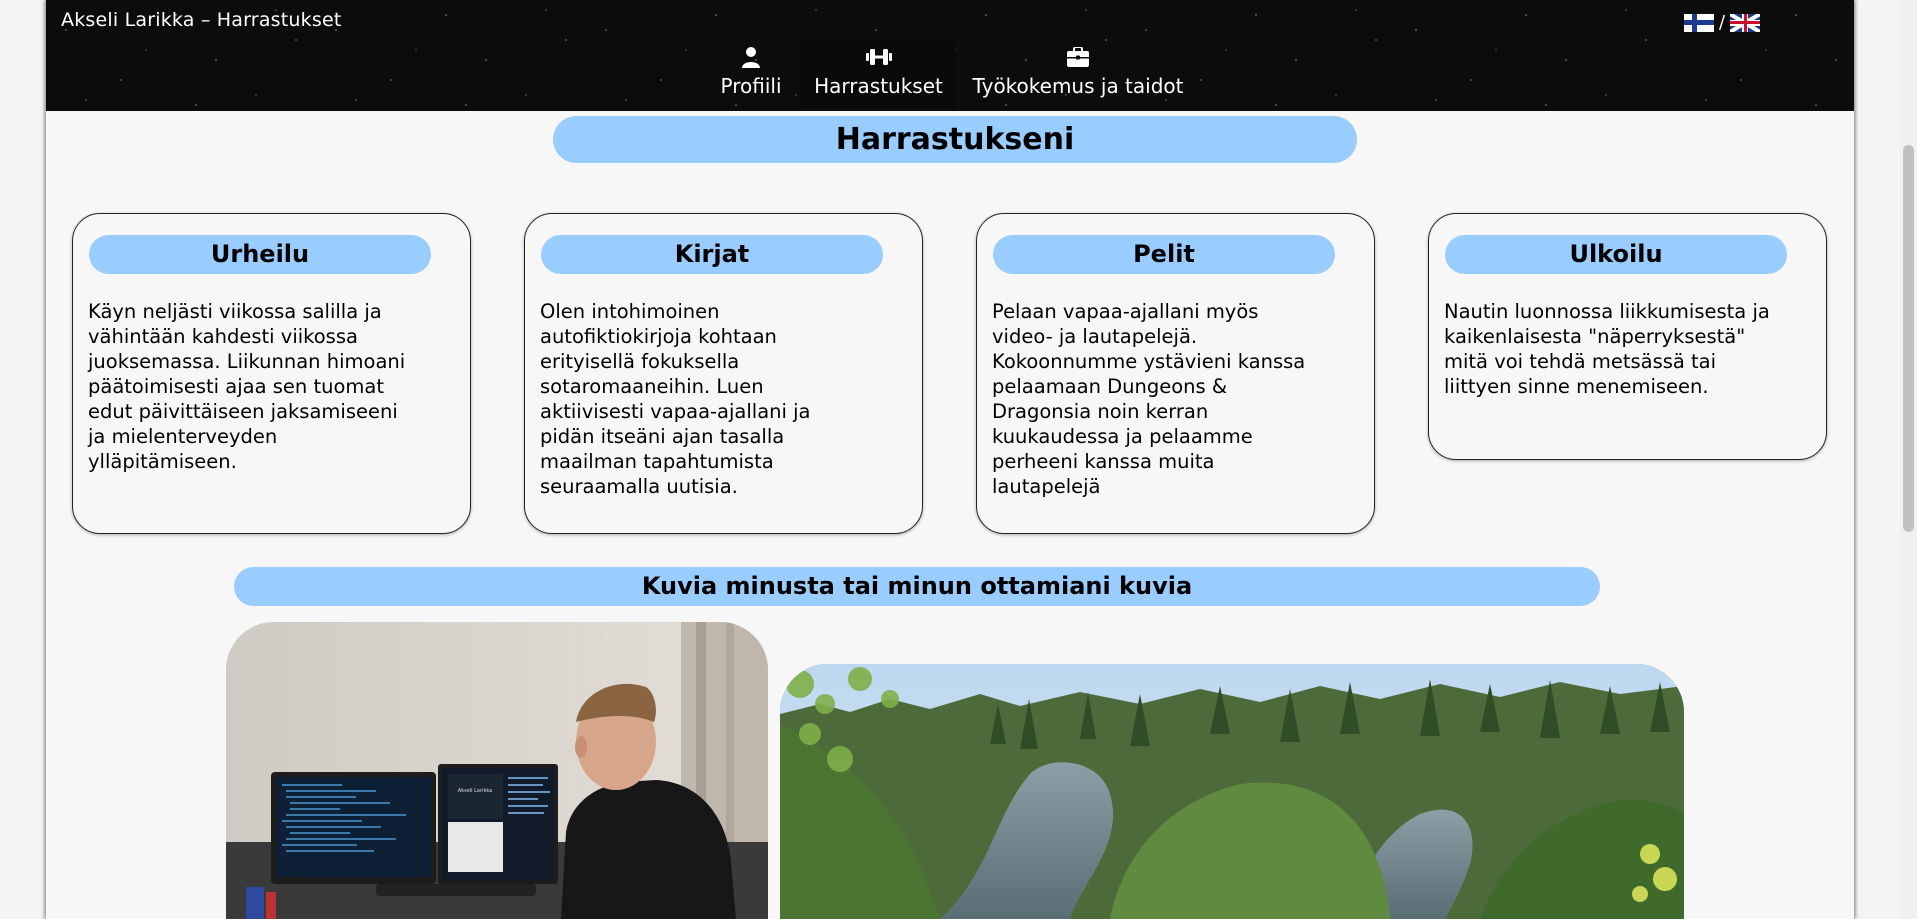 The image size is (1917, 919). What do you see at coordinates (1745, 22) in the screenshot?
I see `uk-flag-icon` at bounding box center [1745, 22].